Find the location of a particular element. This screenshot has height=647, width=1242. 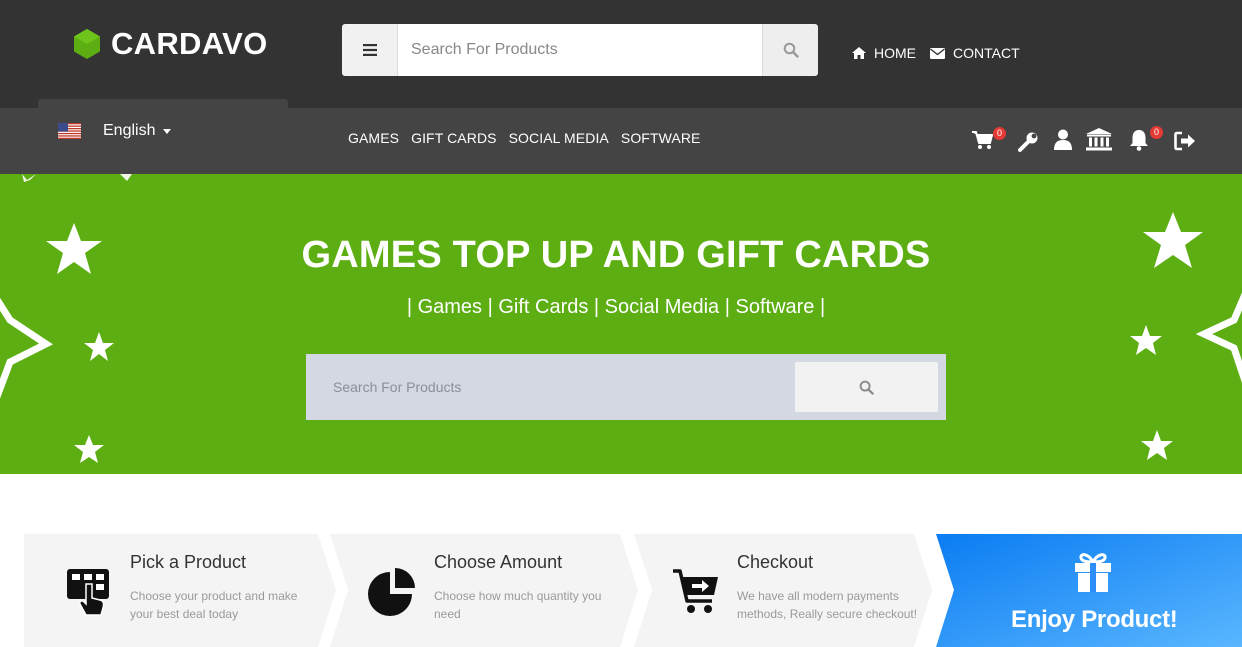

wallet-button is located at coordinates (1099, 142).